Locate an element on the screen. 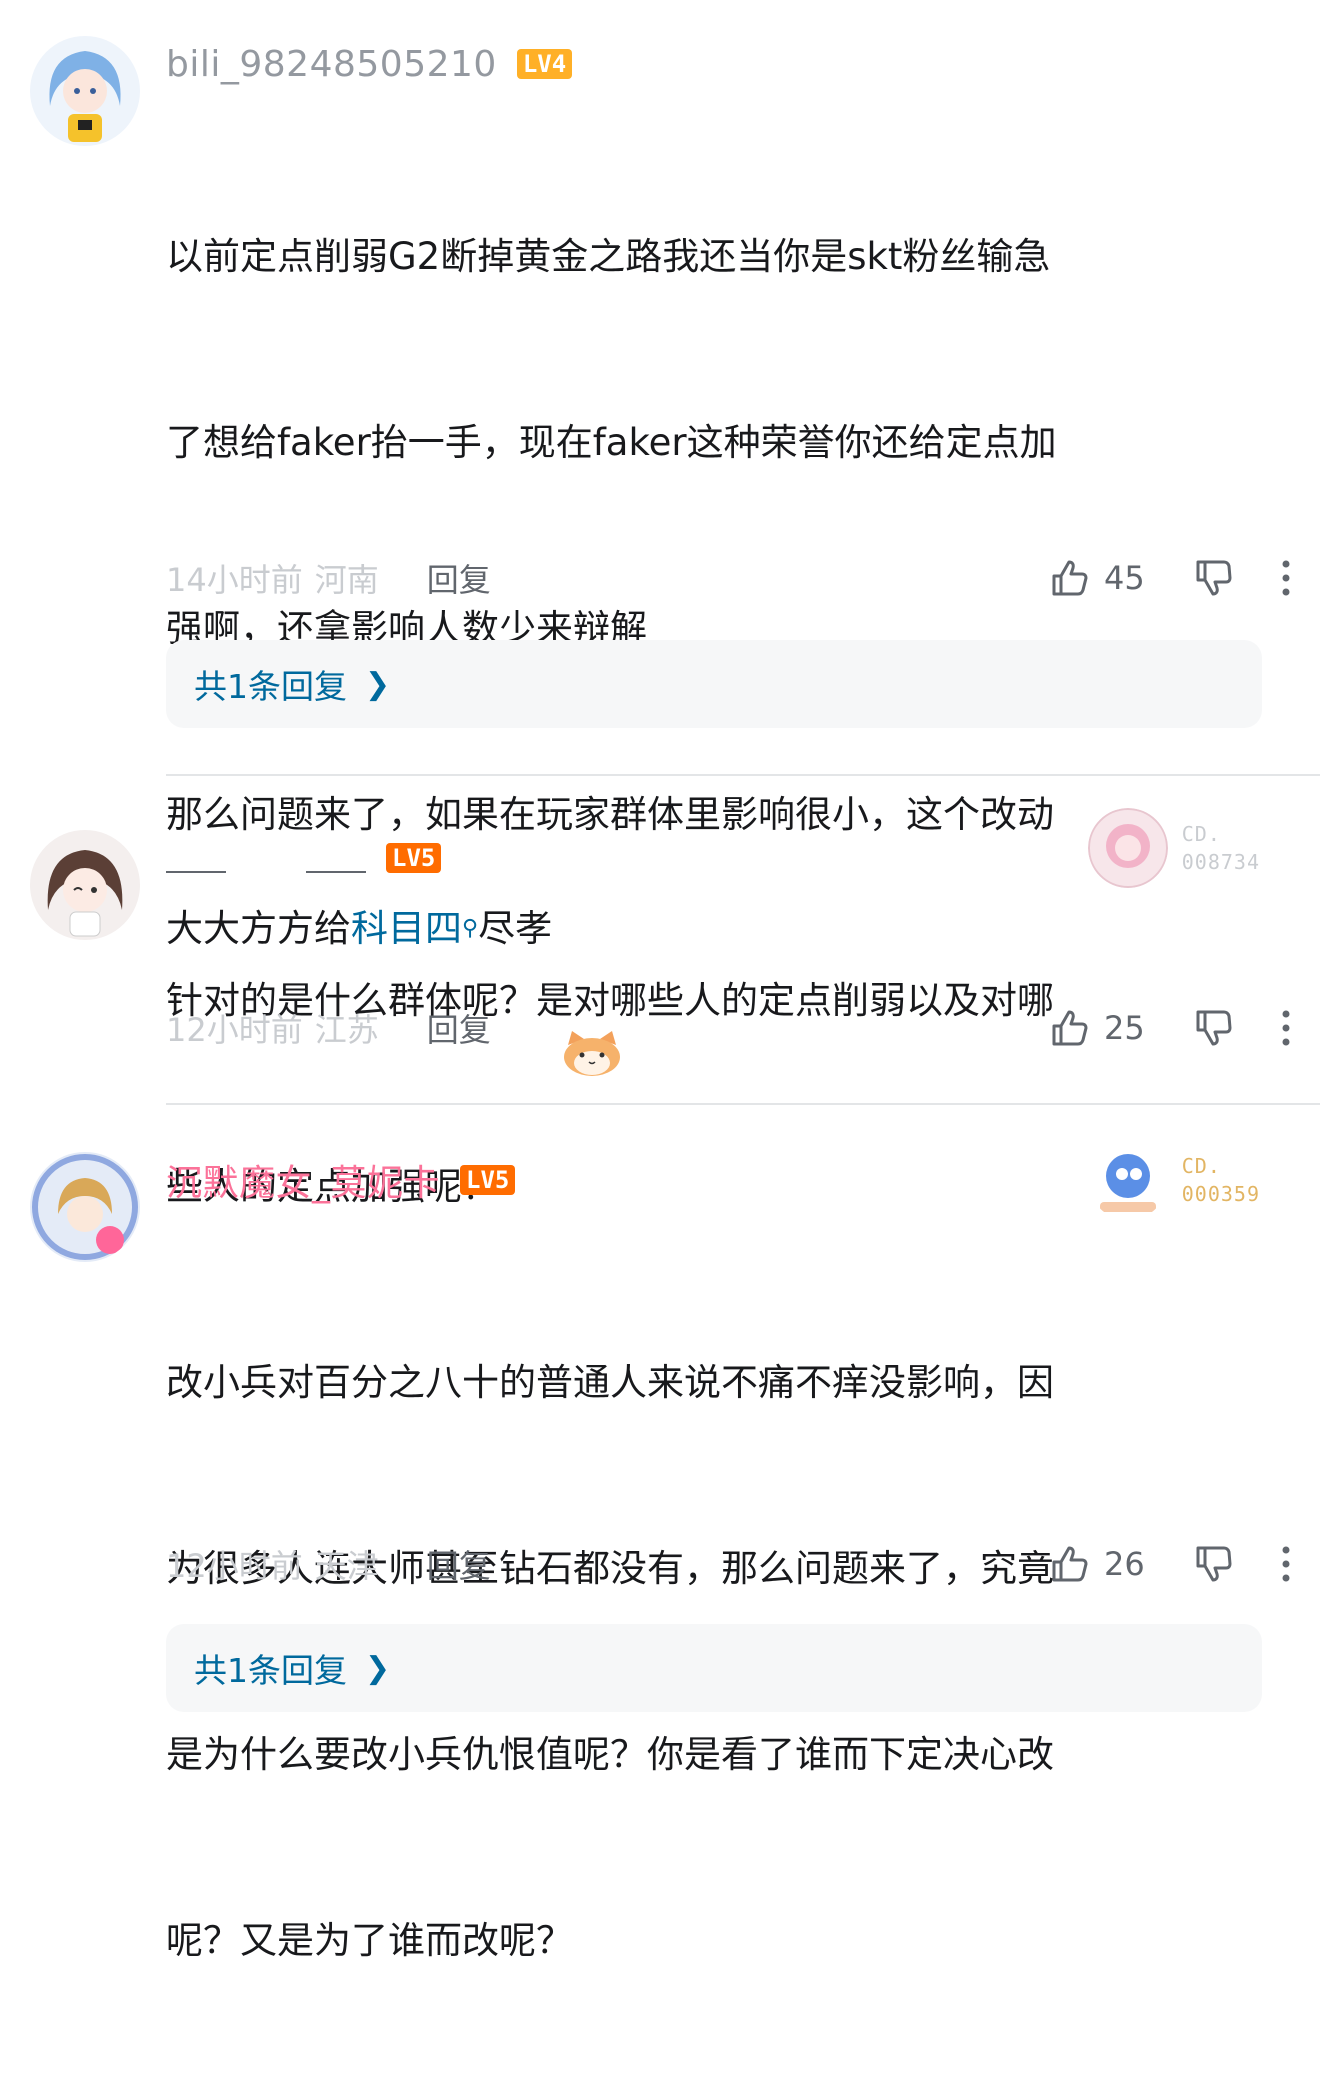  username is located at coordinates (266, 858).